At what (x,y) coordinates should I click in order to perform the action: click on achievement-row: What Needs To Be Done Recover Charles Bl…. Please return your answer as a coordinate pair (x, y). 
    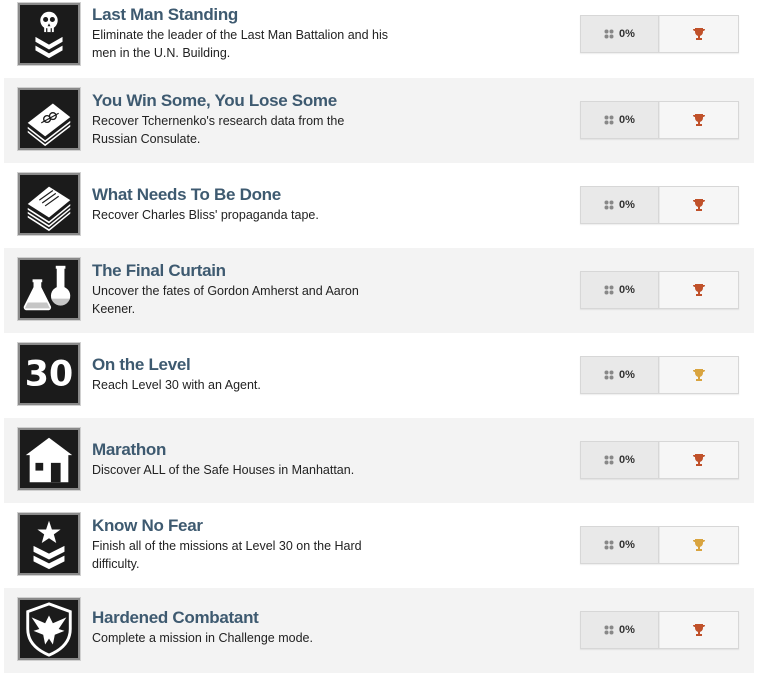
    Looking at the image, I should click on (379, 205).